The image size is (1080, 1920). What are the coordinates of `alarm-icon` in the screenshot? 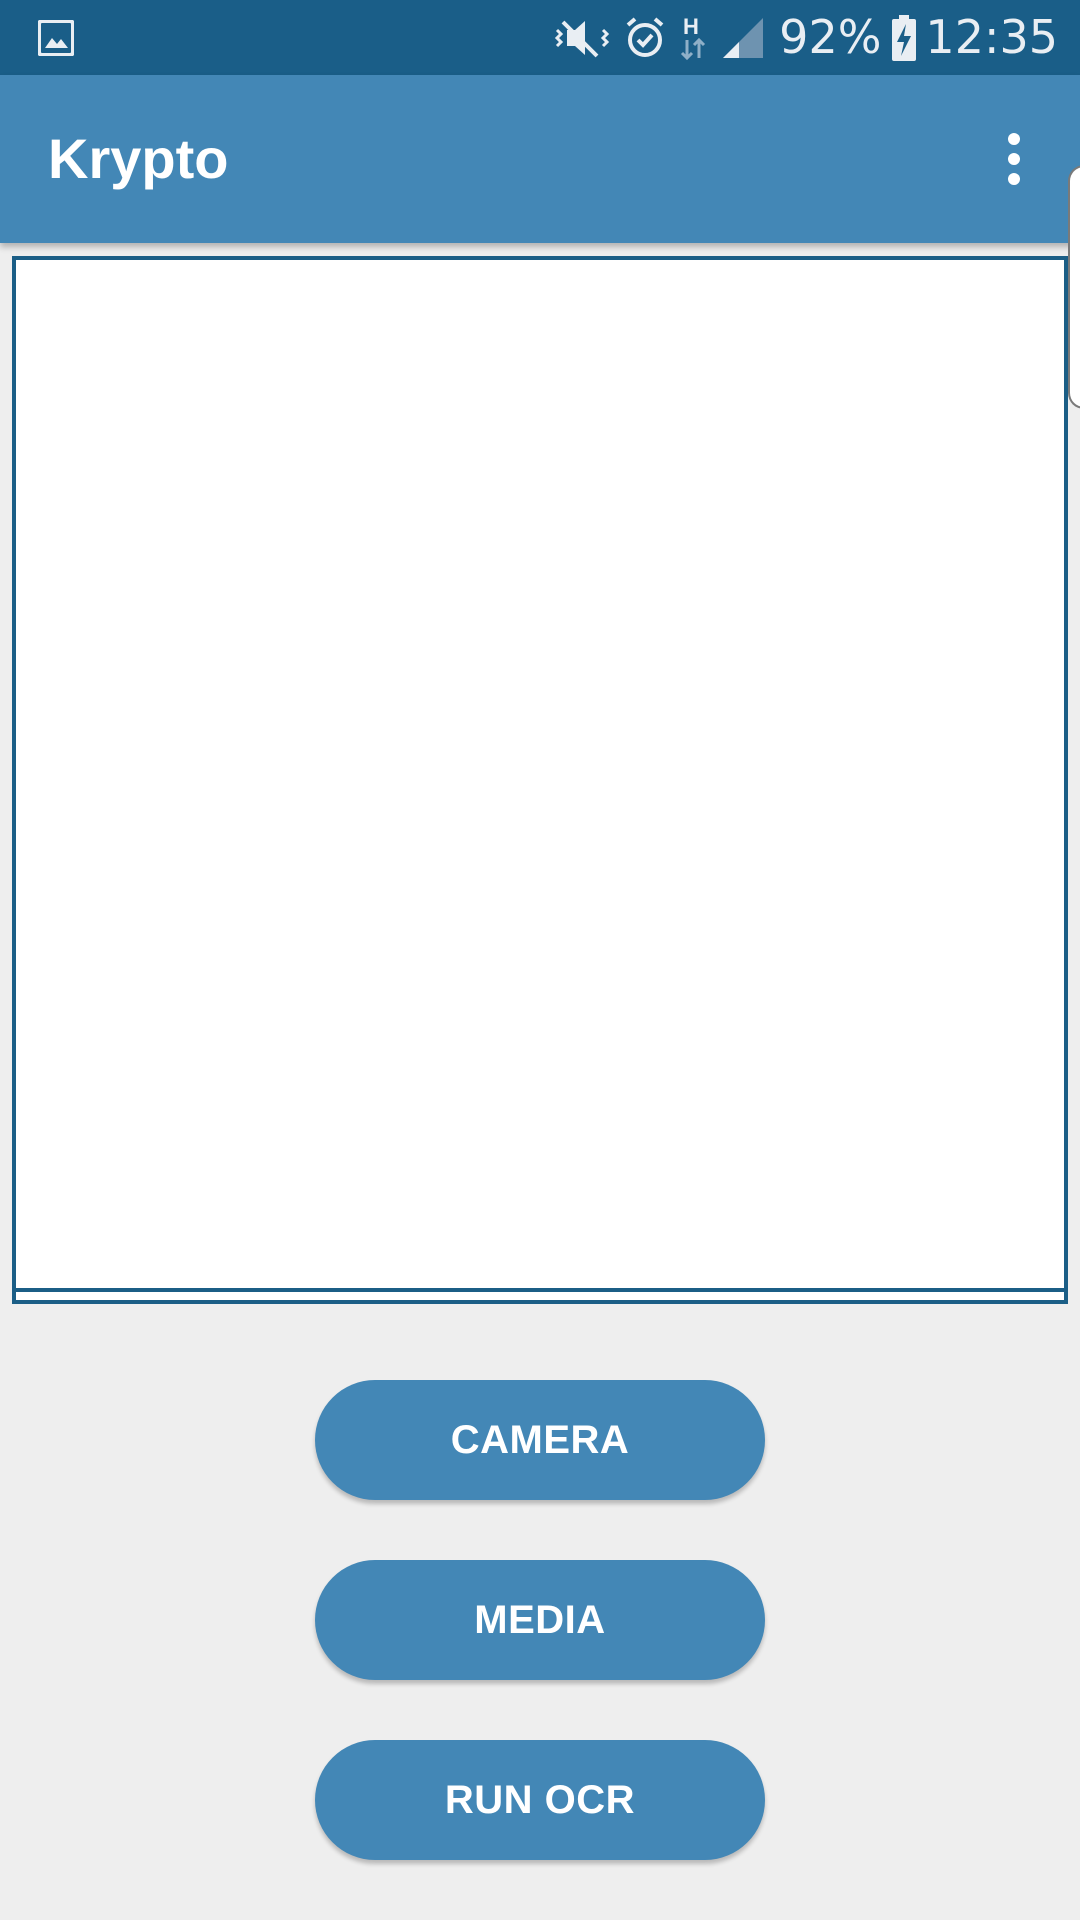 It's located at (645, 36).